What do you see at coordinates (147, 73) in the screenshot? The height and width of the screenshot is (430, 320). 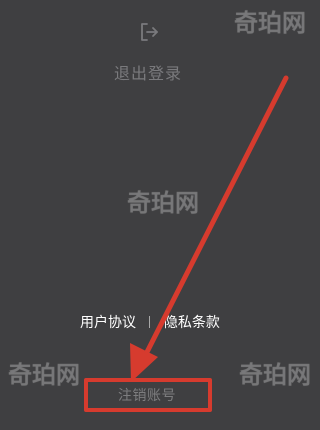 I see `logout-label: 退出登录` at bounding box center [147, 73].